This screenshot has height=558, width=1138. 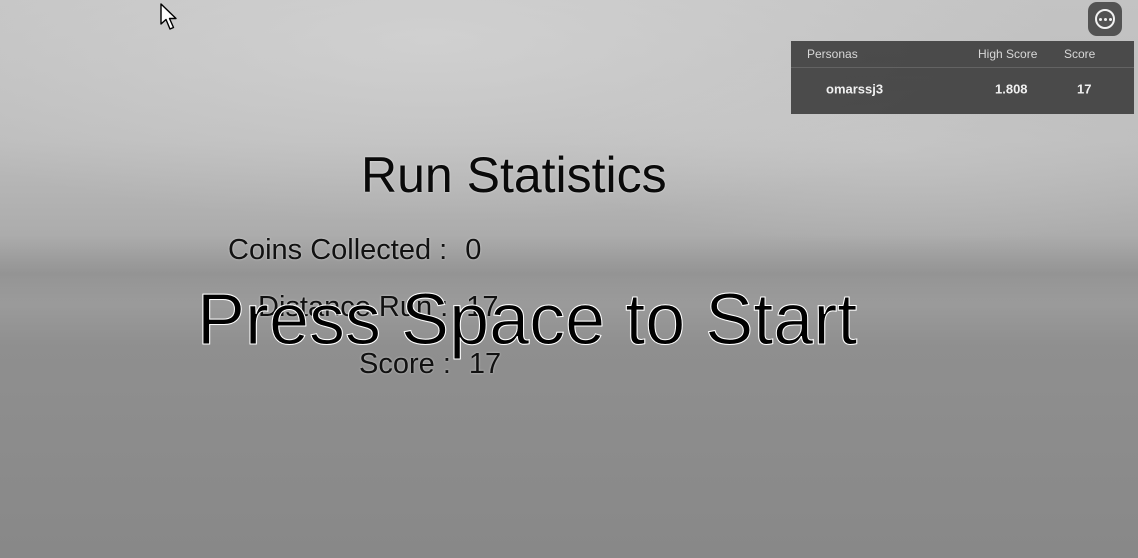 I want to click on mouse-cursor-icon, so click(x=168, y=16).